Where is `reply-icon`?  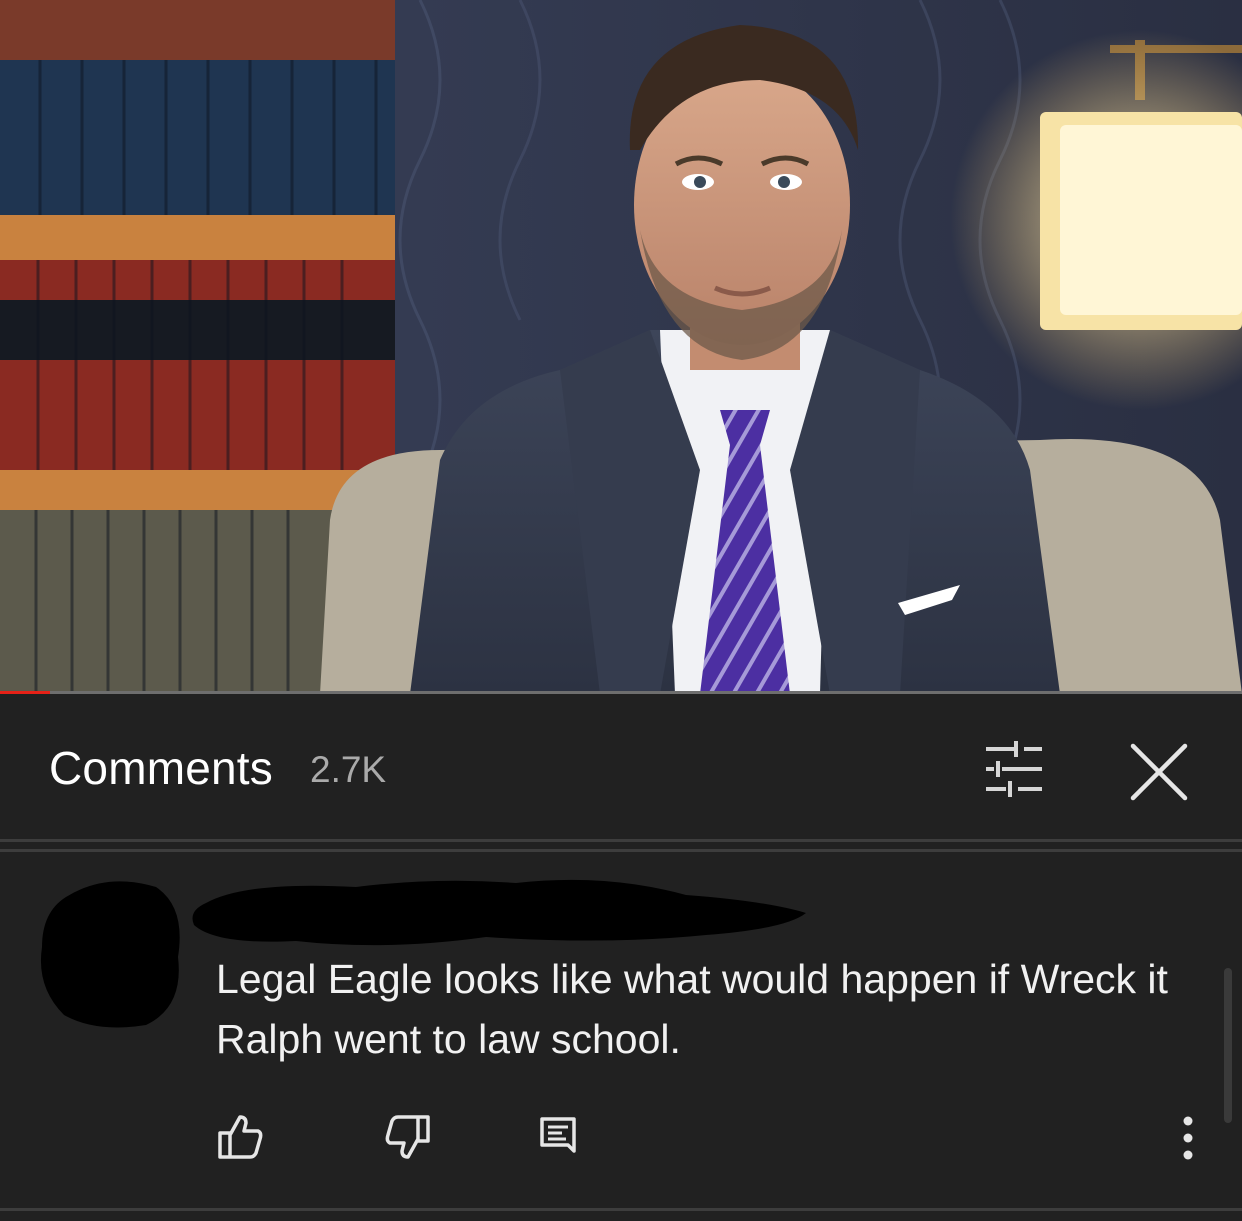
reply-icon is located at coordinates (558, 1135).